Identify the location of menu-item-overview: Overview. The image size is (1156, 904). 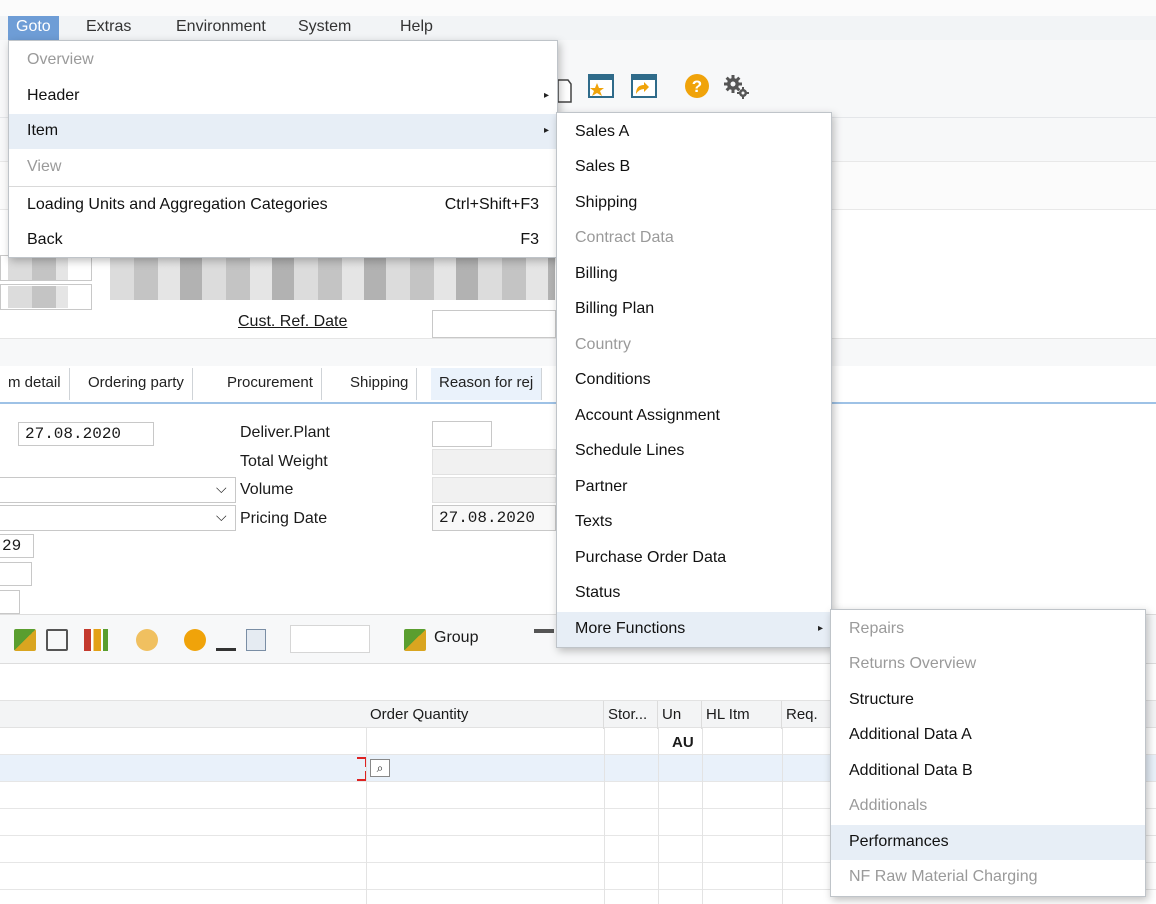
(60, 59).